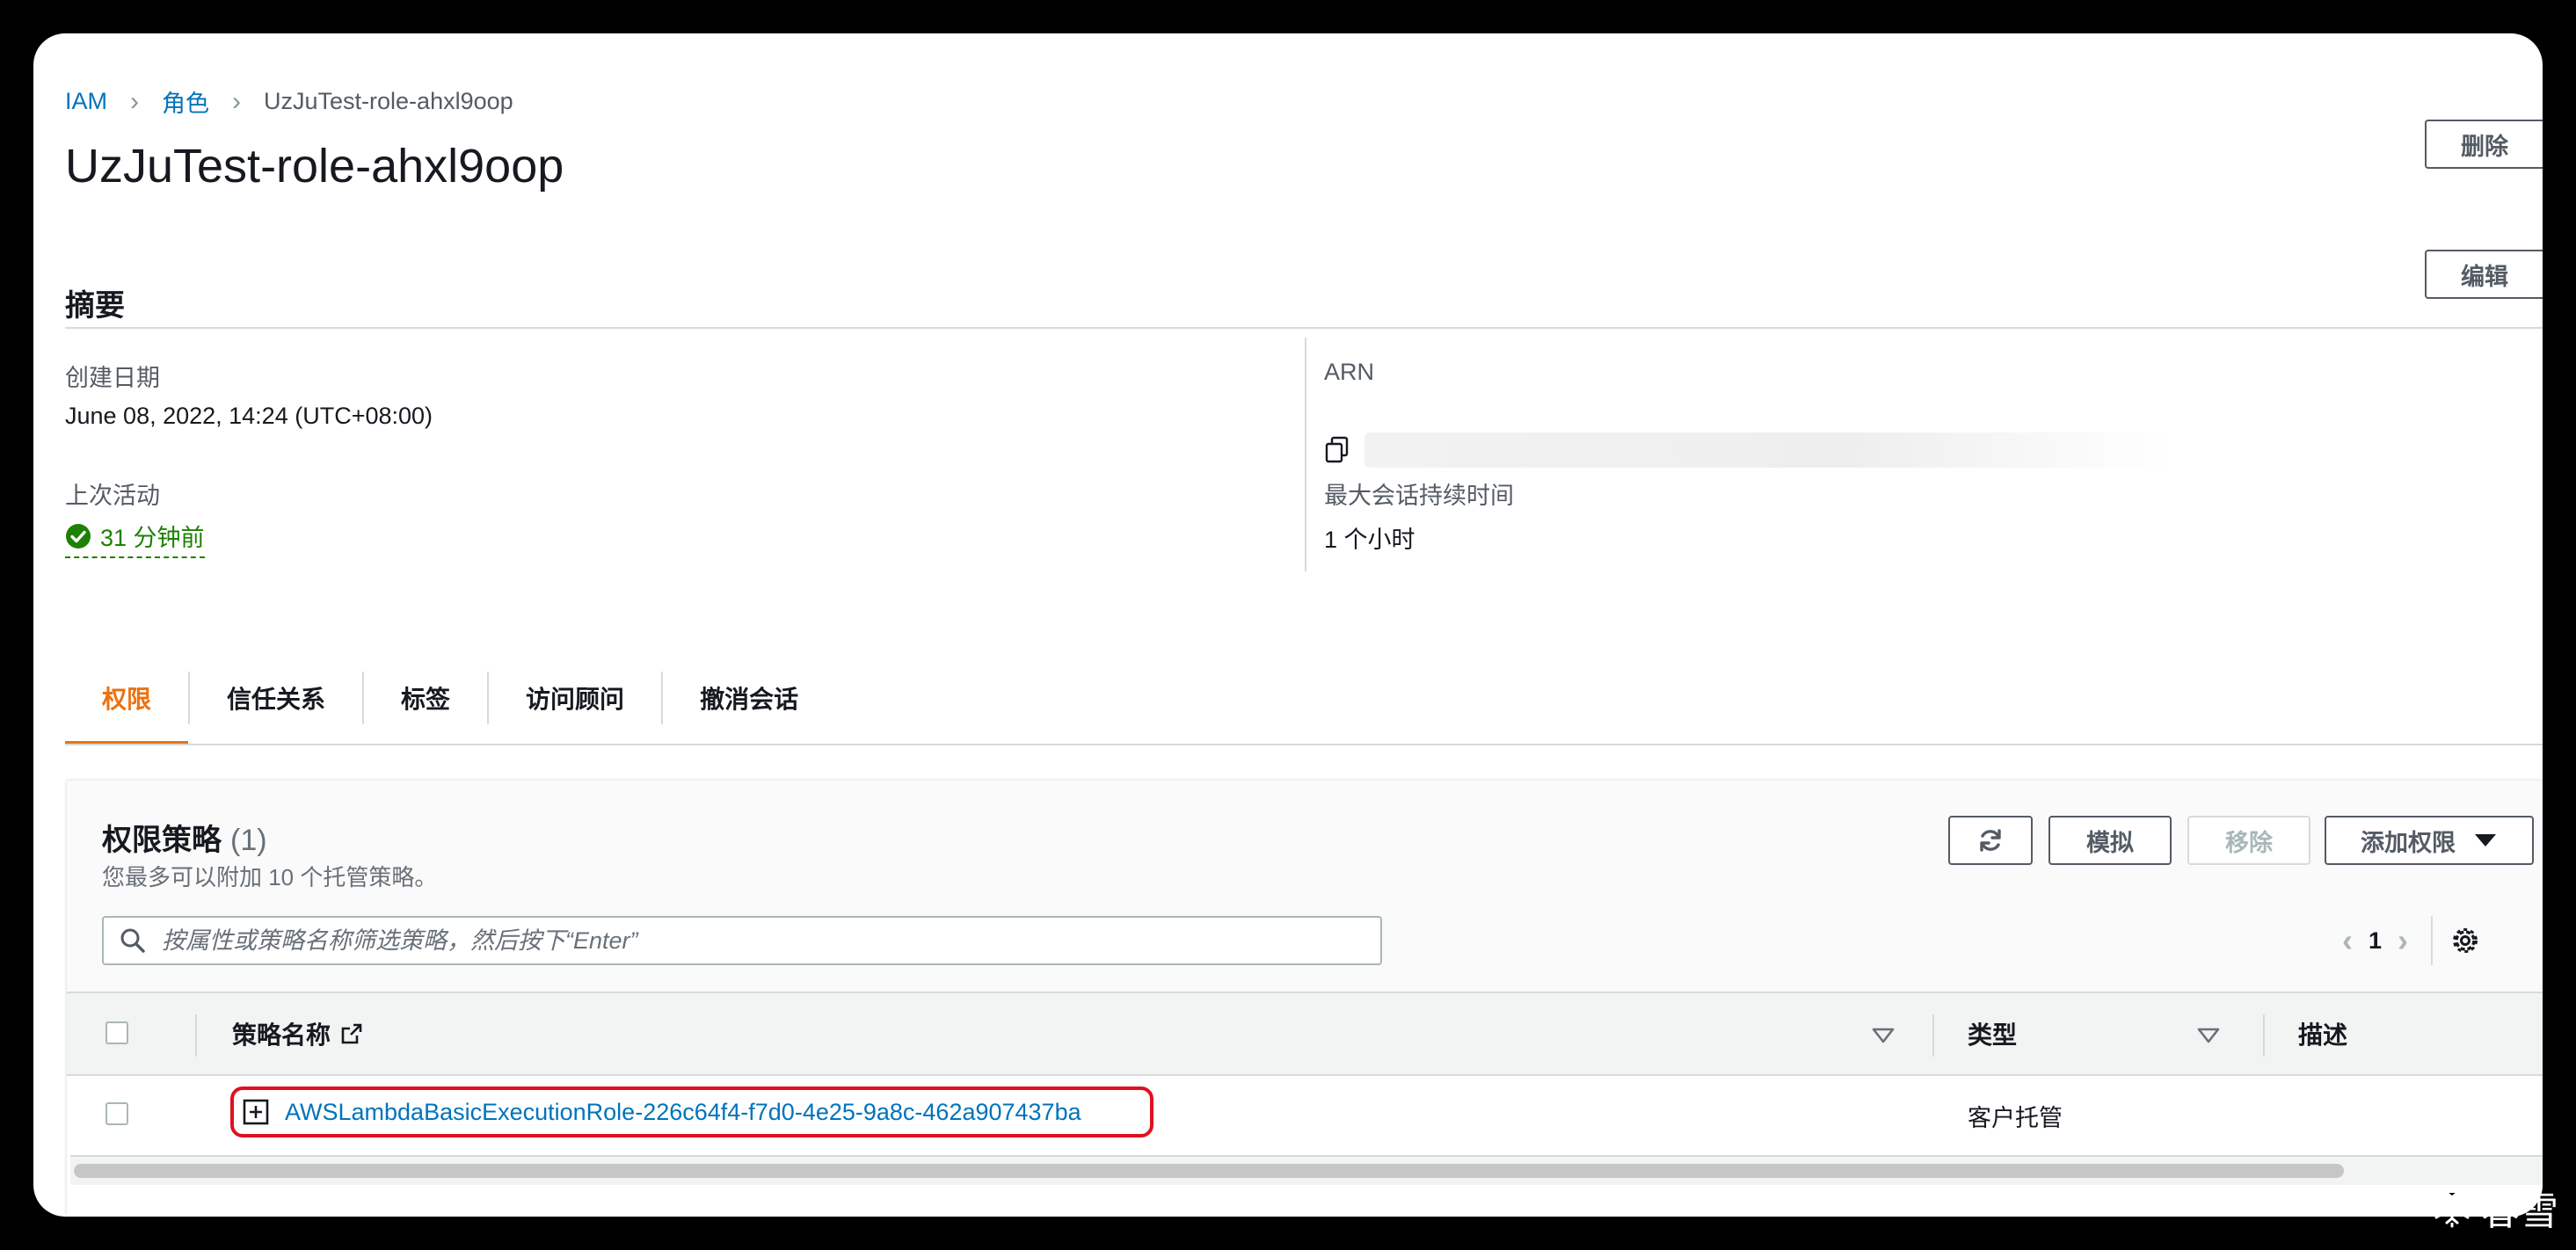 This screenshot has height=1250, width=2576. Describe the element at coordinates (1305, 454) in the screenshot. I see `summary-column-divider` at that location.